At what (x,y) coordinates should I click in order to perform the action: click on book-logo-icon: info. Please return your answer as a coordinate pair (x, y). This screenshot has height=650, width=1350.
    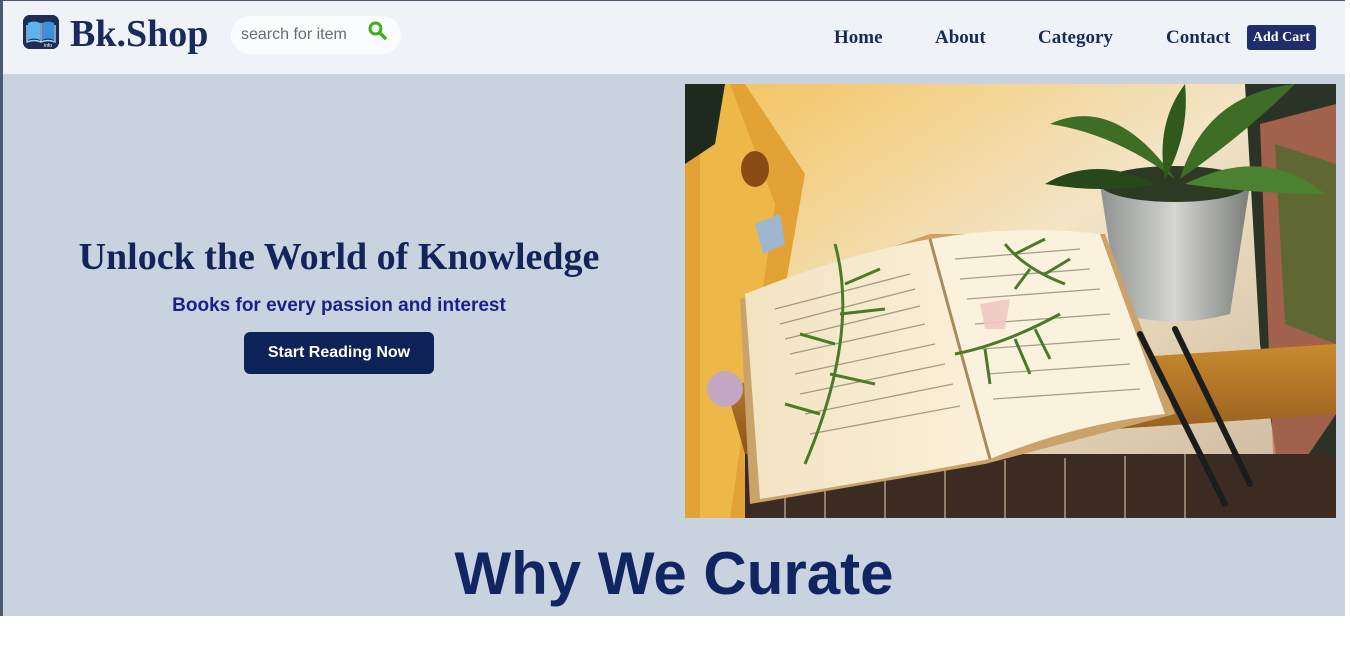
    Looking at the image, I should click on (41, 32).